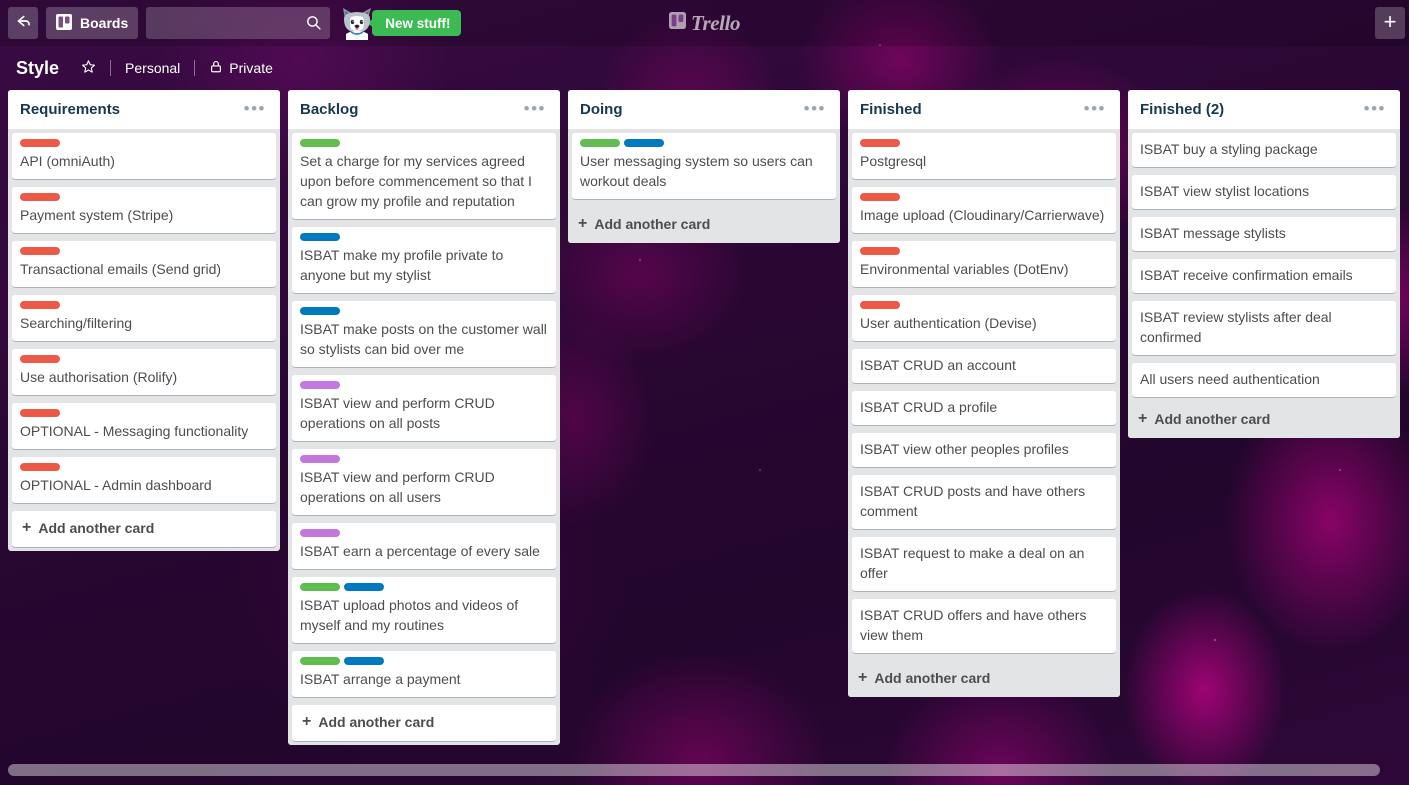 This screenshot has width=1409, height=785. What do you see at coordinates (424, 545) in the screenshot?
I see `card: ISBAT earn a percentage of every sale` at bounding box center [424, 545].